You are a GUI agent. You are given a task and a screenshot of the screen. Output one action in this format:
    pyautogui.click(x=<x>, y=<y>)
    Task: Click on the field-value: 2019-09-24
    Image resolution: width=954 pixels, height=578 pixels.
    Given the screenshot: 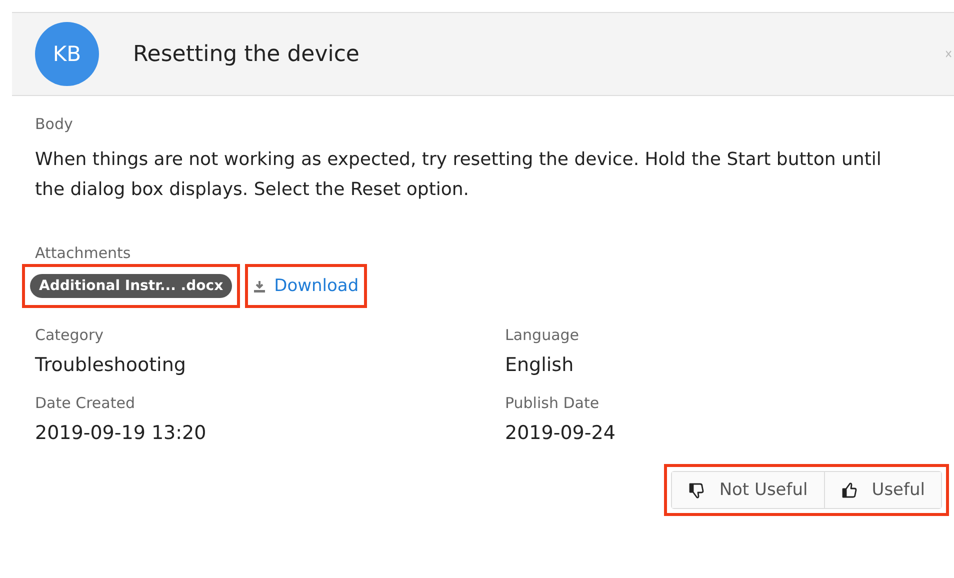 What is the action you would take?
    pyautogui.click(x=560, y=433)
    